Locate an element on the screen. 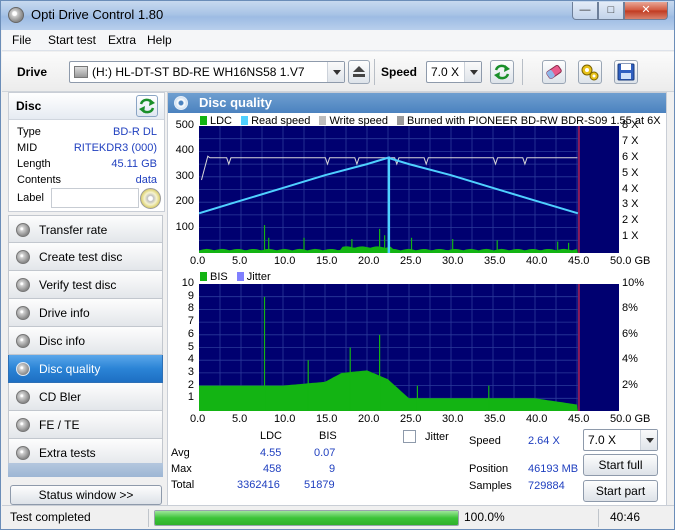 The height and width of the screenshot is (530, 675). chart1-y-tick: 200 is located at coordinates (184, 201).